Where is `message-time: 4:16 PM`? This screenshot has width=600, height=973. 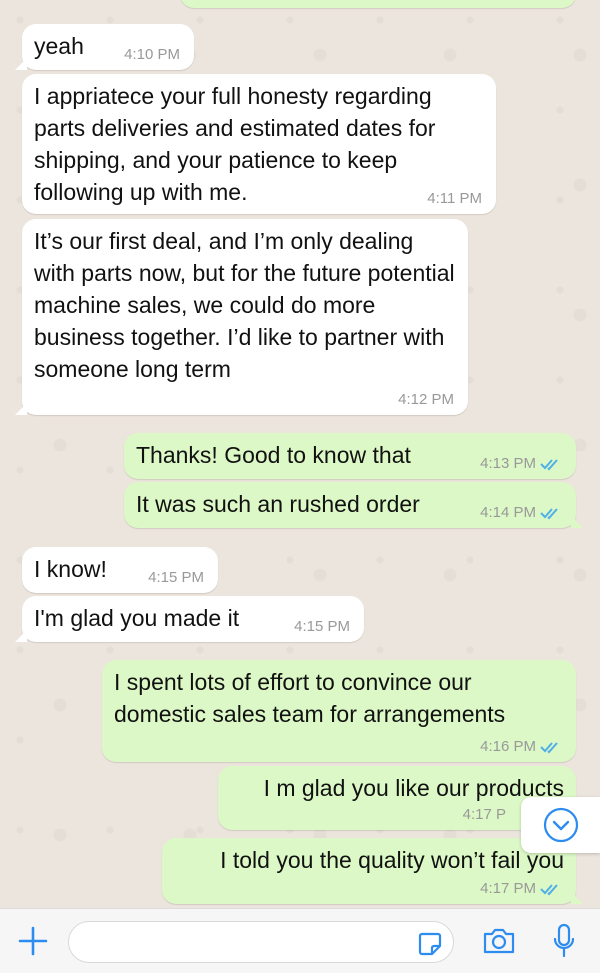 message-time: 4:16 PM is located at coordinates (521, 747).